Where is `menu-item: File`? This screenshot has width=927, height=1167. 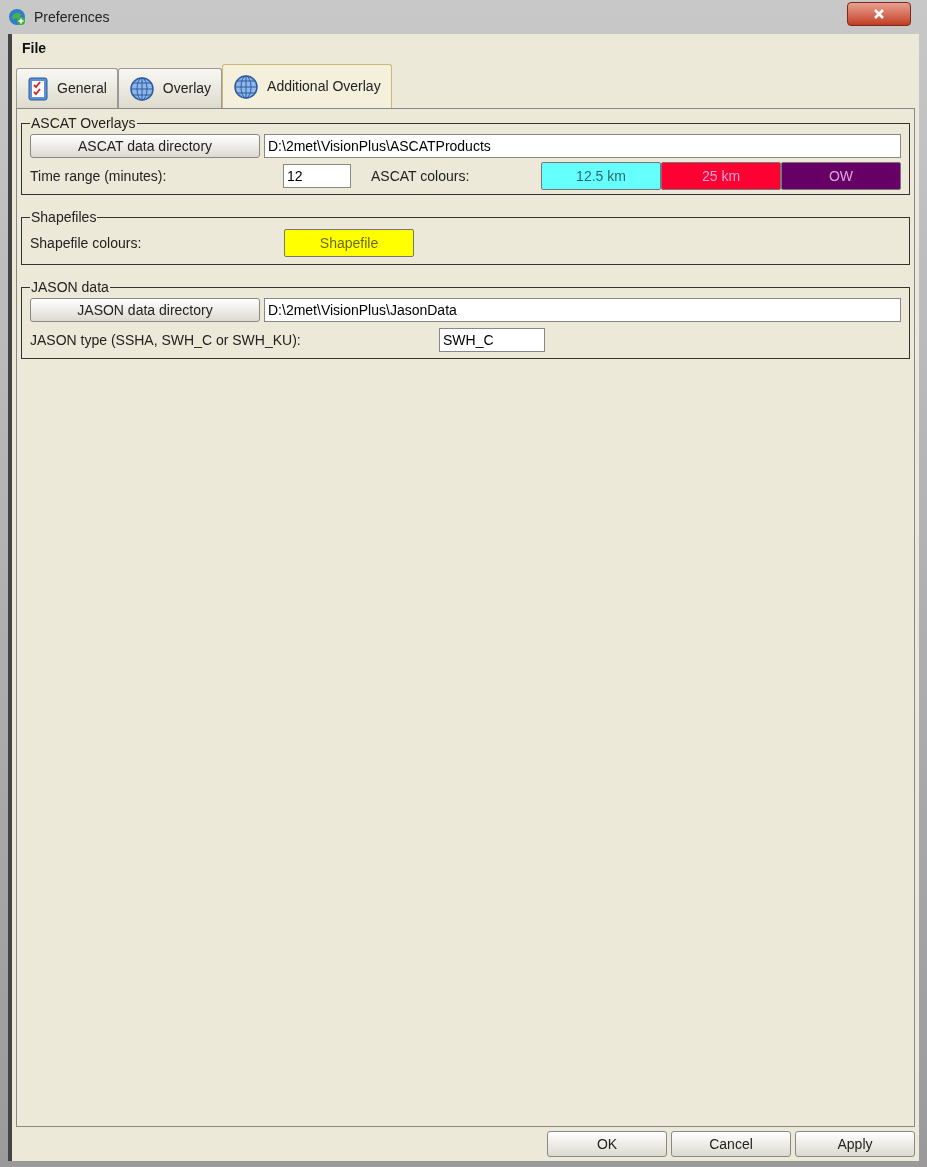
menu-item: File is located at coordinates (34, 48).